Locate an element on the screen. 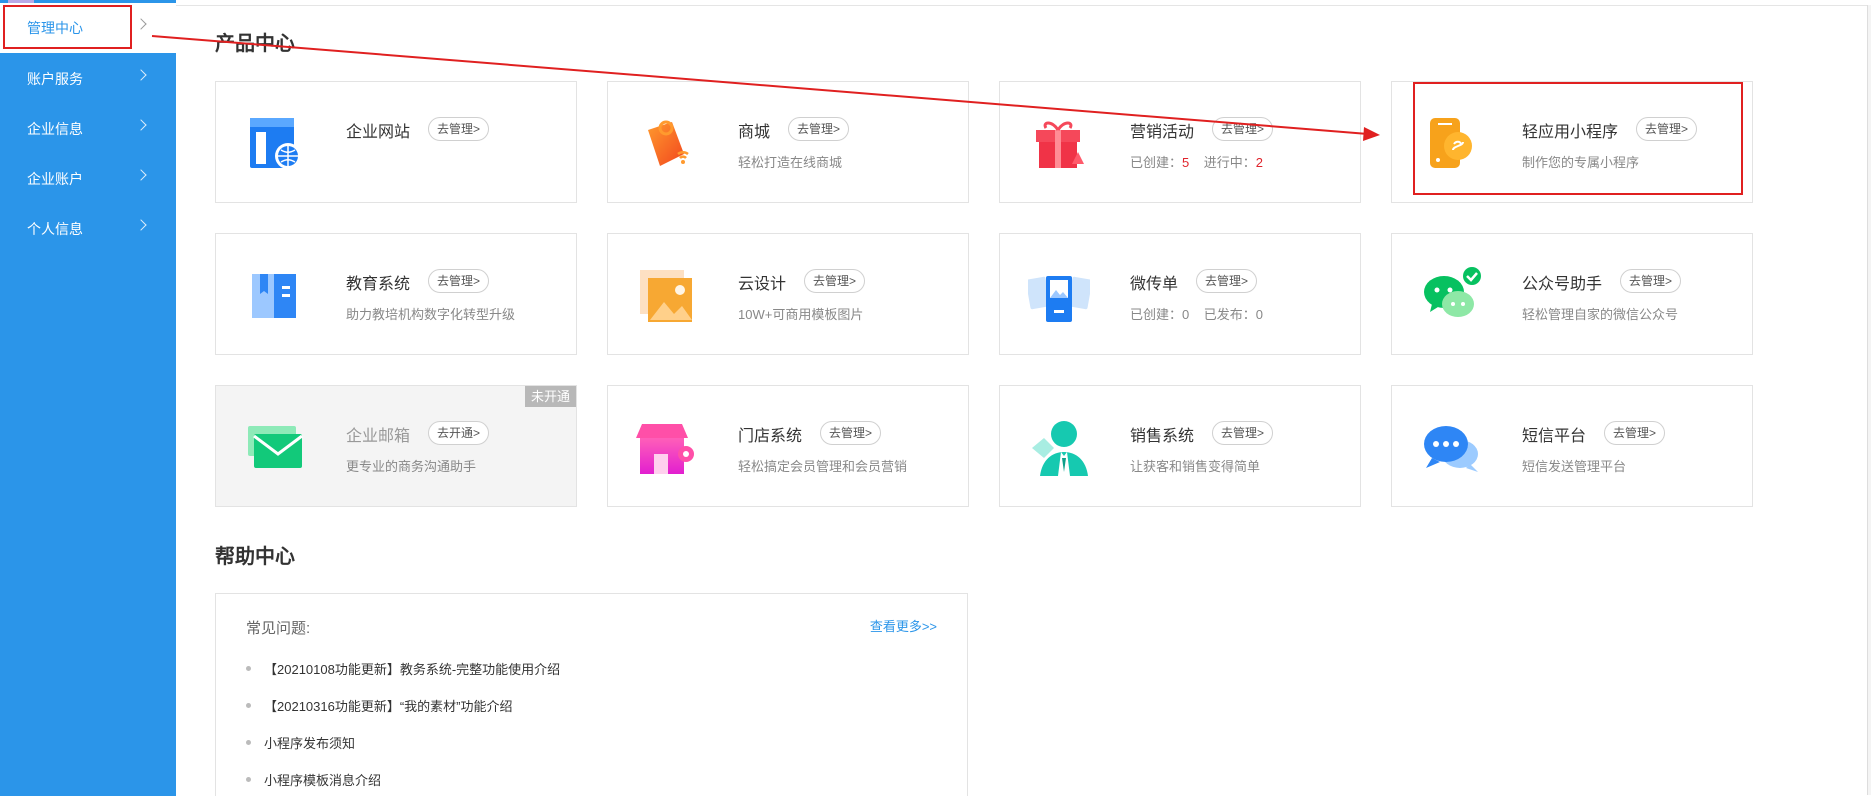 This screenshot has height=796, width=1871. faq-item: 【20210316功能更新】“我的素材”功能介绍 is located at coordinates (379, 705).